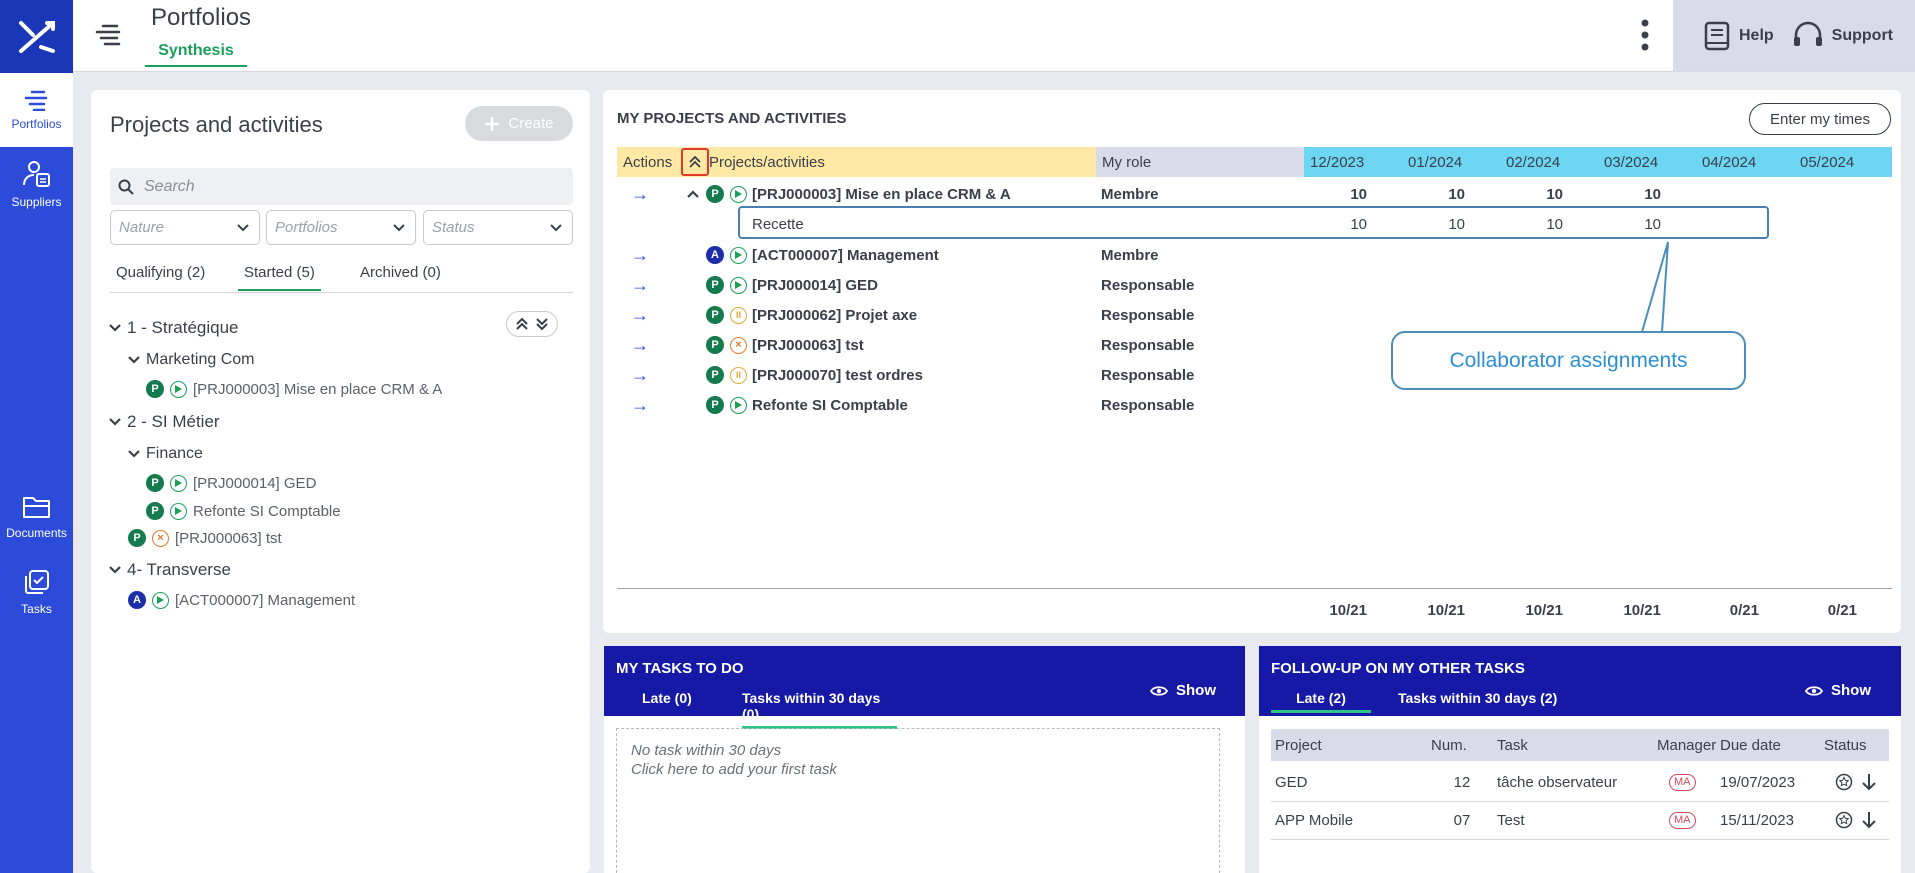  Describe the element at coordinates (174, 328) in the screenshot. I see `tree-node: 1 - Stratégique` at that location.